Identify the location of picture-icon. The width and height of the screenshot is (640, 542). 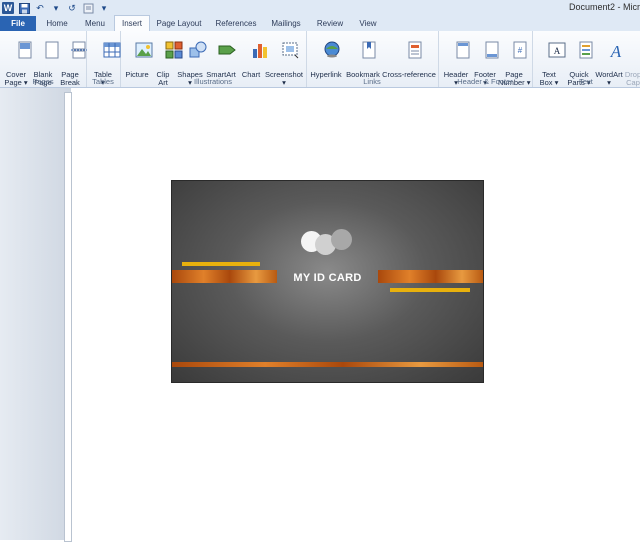
(144, 50).